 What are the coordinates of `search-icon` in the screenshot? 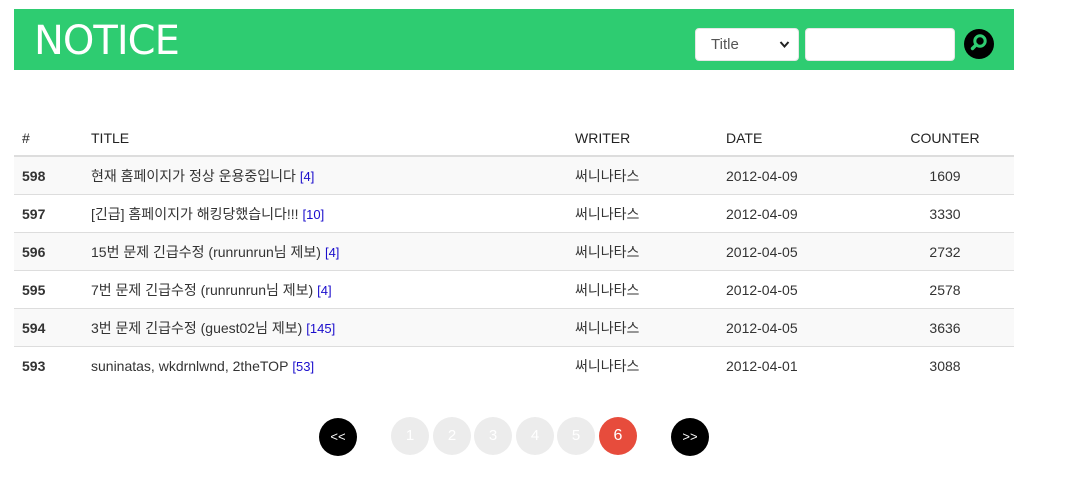 It's located at (979, 44).